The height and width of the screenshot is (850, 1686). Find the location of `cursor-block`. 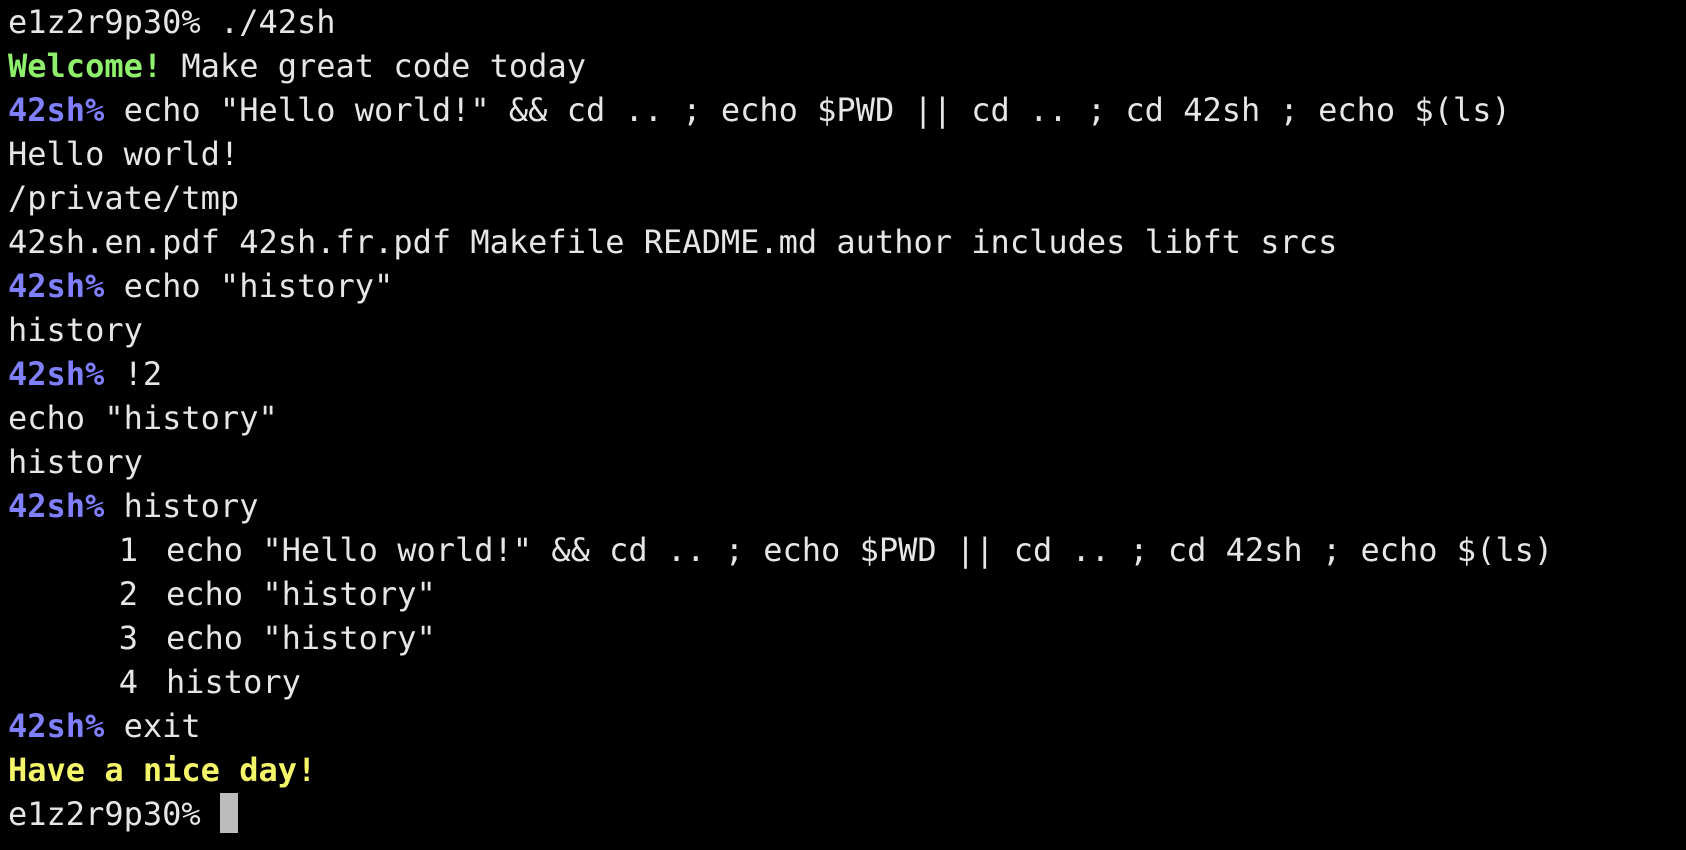

cursor-block is located at coordinates (228, 813).